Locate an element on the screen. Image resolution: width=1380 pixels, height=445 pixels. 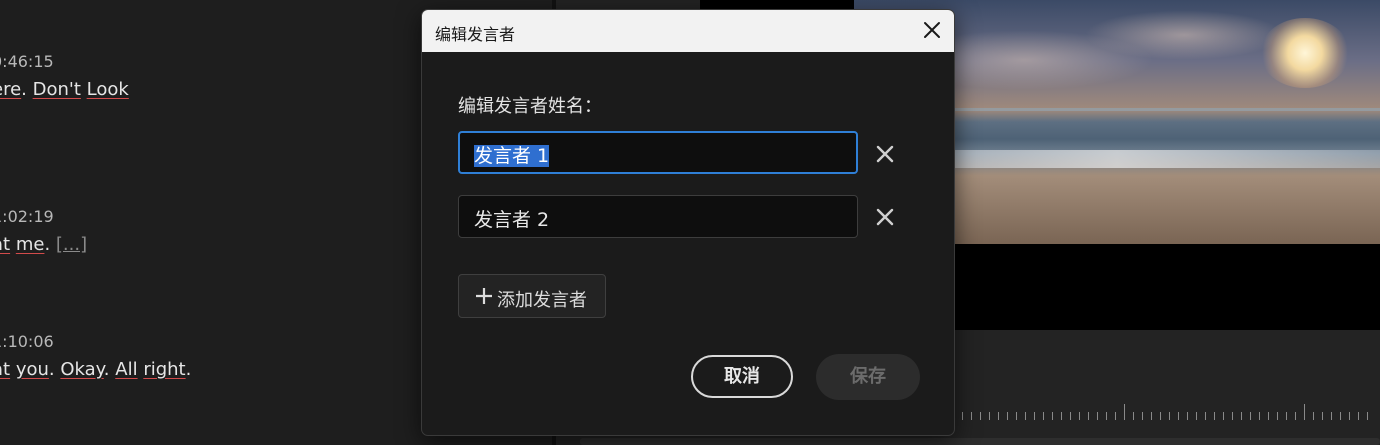
save-button: 保存 is located at coordinates (868, 377).